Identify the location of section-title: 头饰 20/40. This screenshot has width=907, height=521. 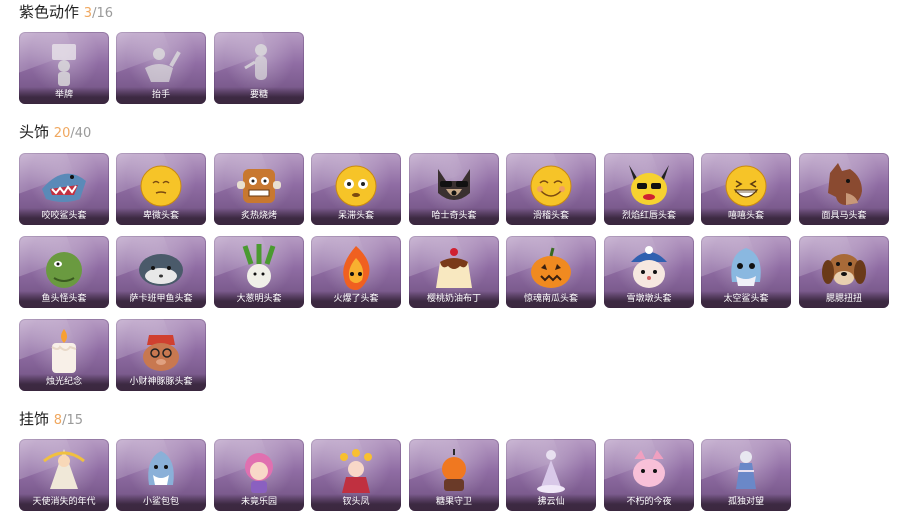
(55, 132).